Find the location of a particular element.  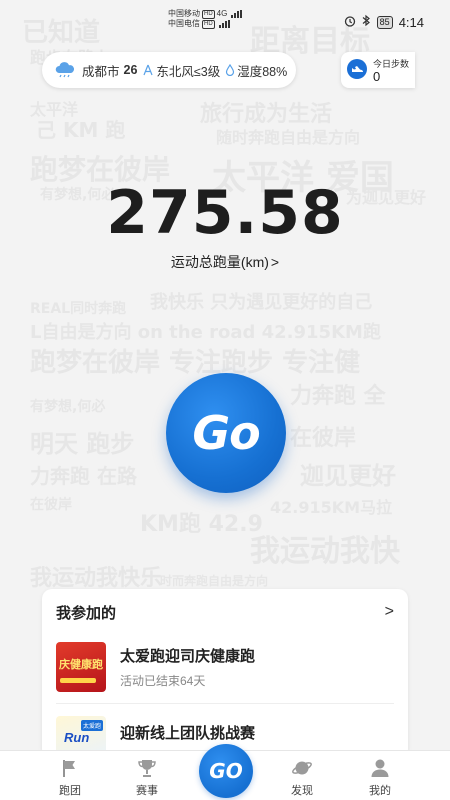

nav-label-events: 赛事 is located at coordinates (147, 791).